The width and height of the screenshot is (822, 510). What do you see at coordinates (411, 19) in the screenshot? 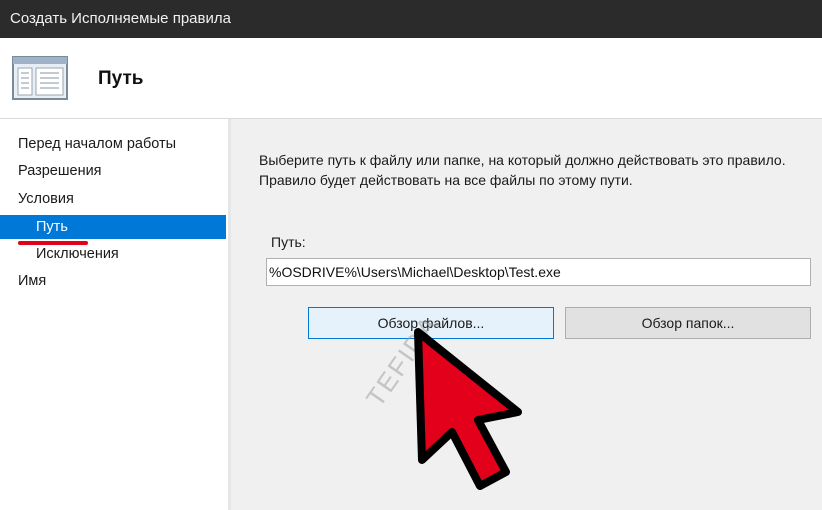
I see `window-title-bar: Создать Исполняемые правила` at bounding box center [411, 19].